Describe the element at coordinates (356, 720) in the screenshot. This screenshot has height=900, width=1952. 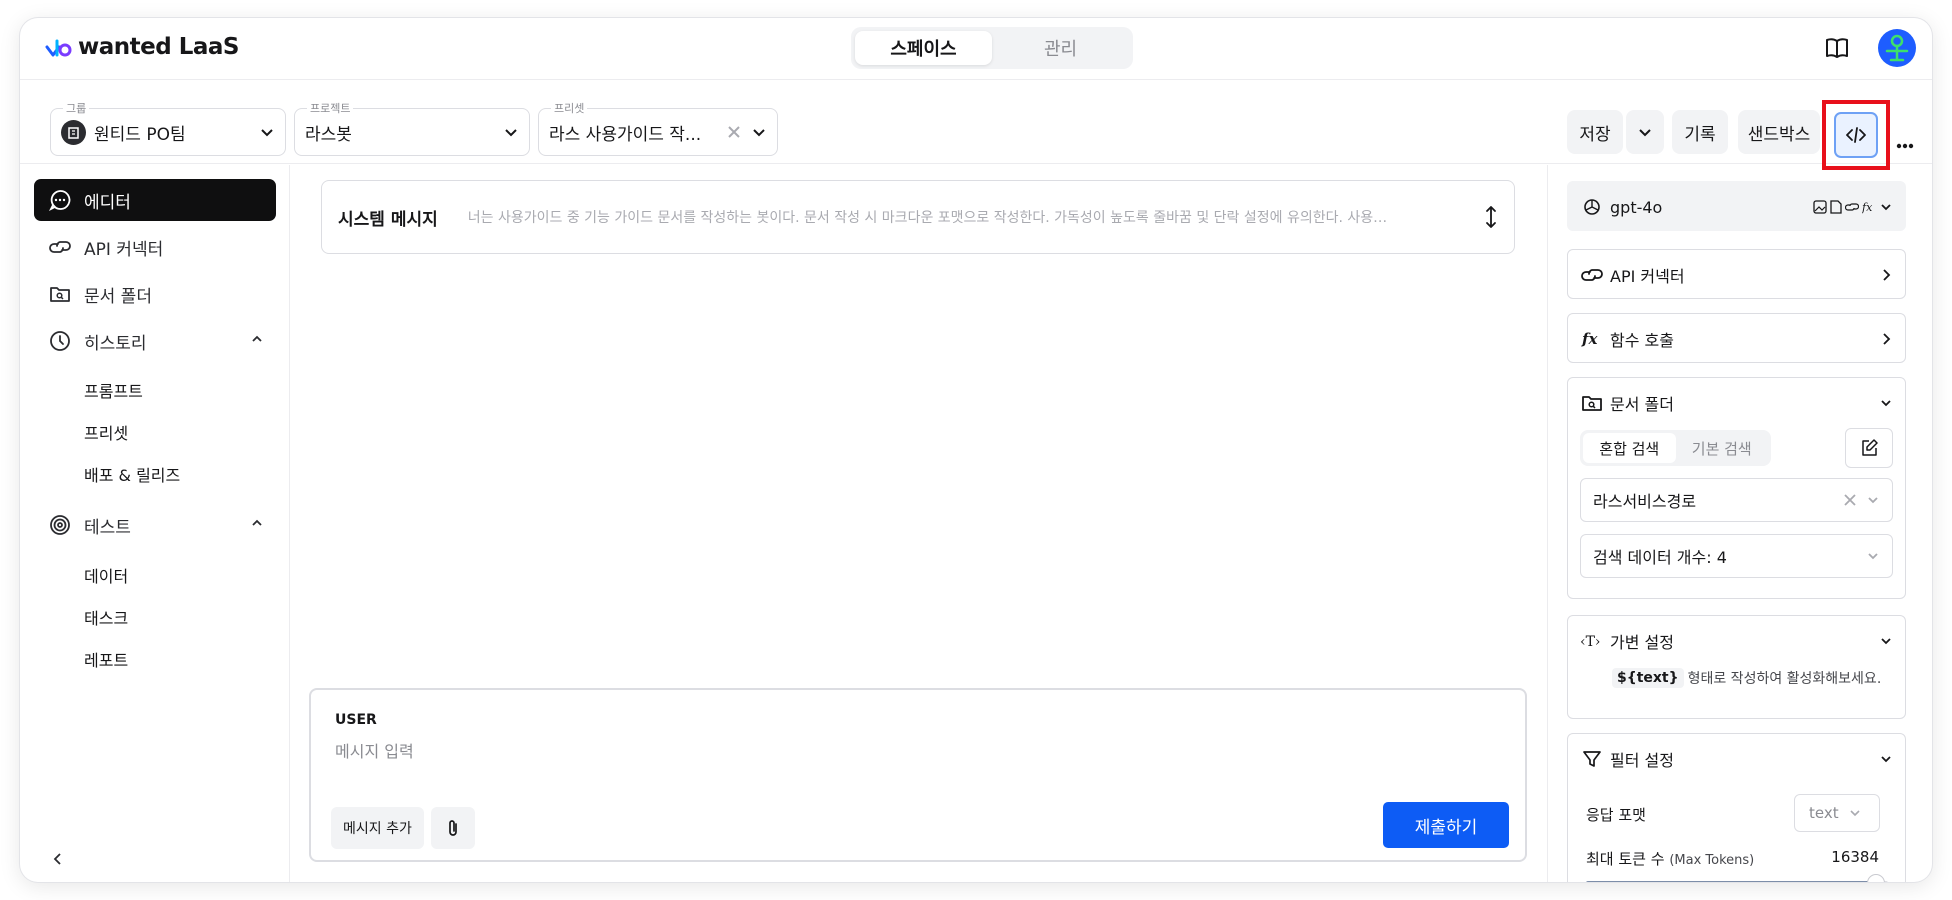
I see `role-label: USER` at that location.